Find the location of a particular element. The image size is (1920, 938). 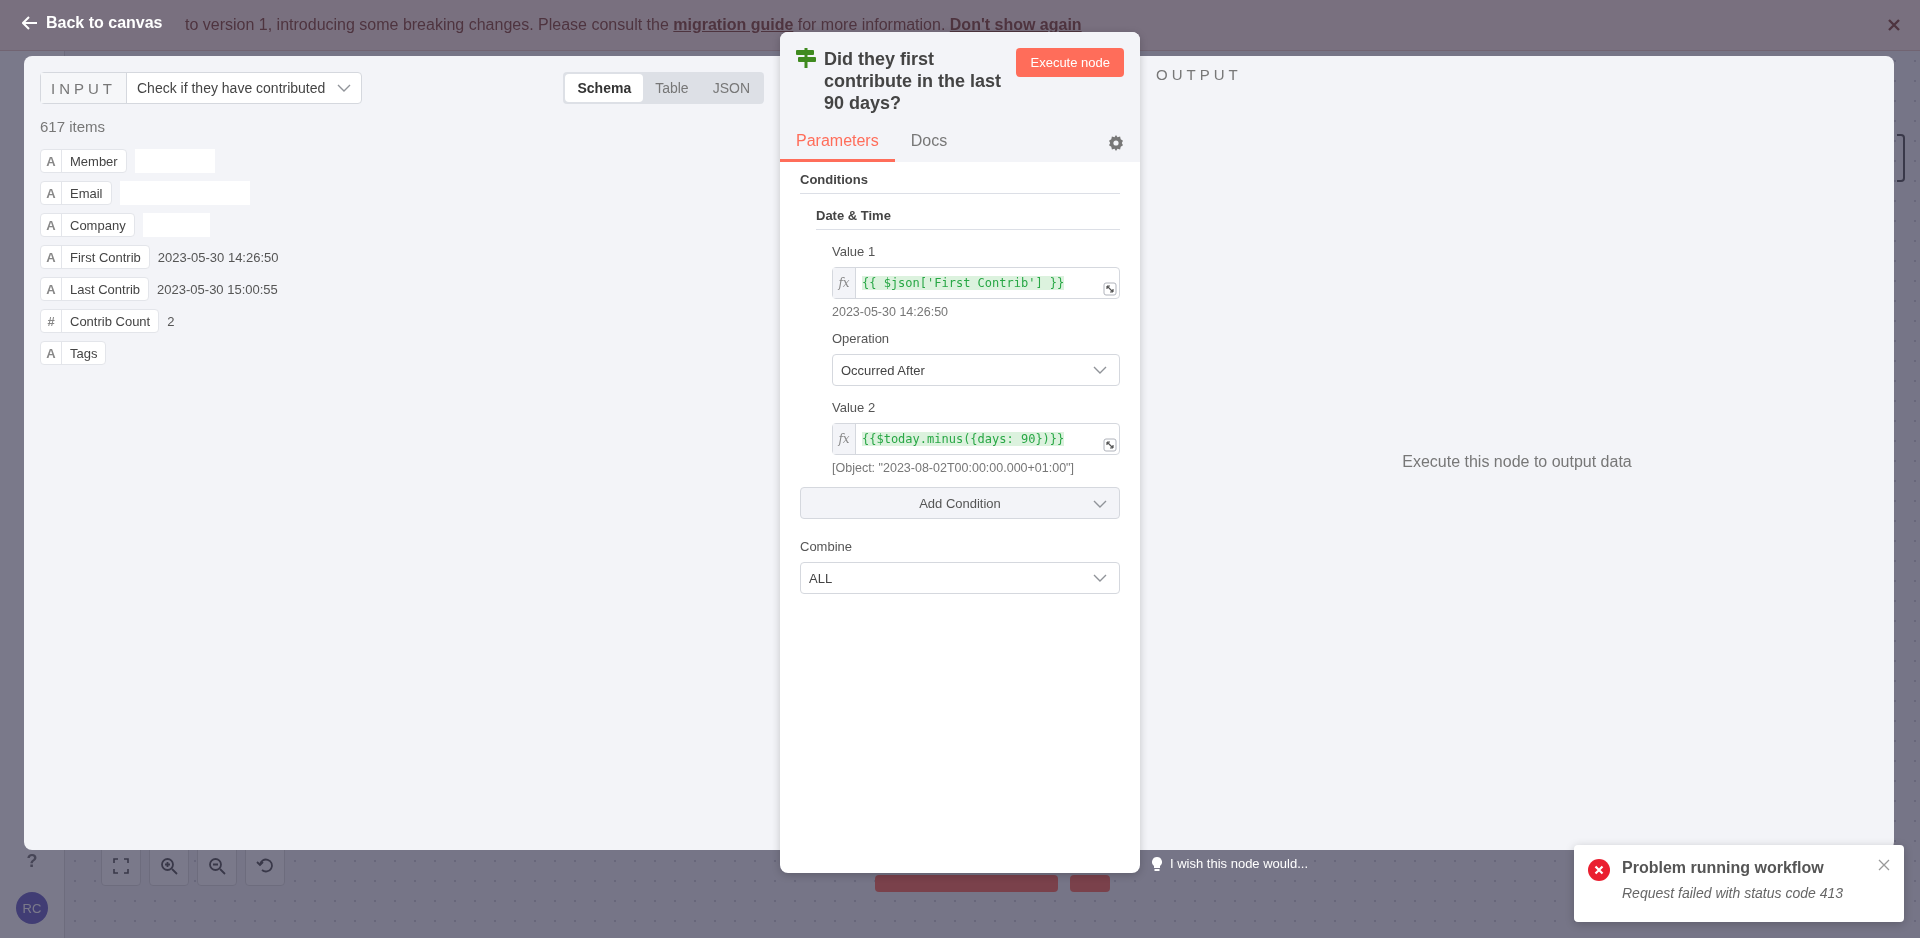

view-tab: Schema is located at coordinates (604, 88).